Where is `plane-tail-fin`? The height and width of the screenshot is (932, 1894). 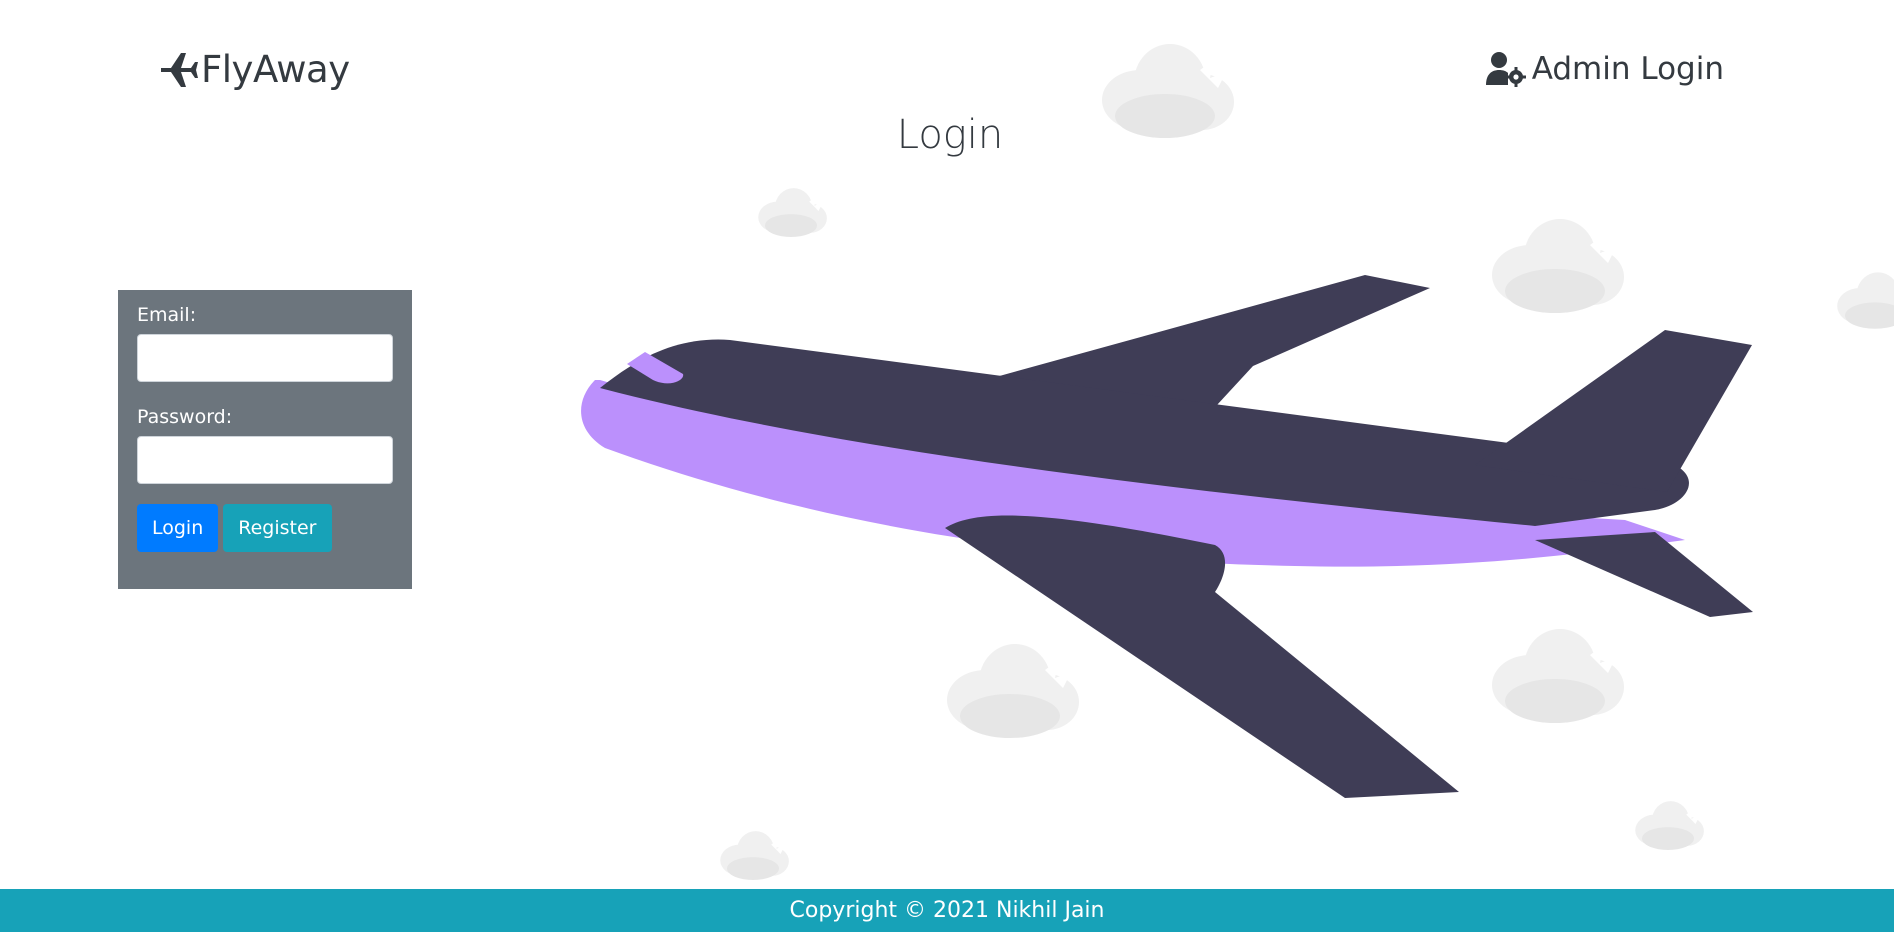
plane-tail-fin is located at coordinates (1613, 411).